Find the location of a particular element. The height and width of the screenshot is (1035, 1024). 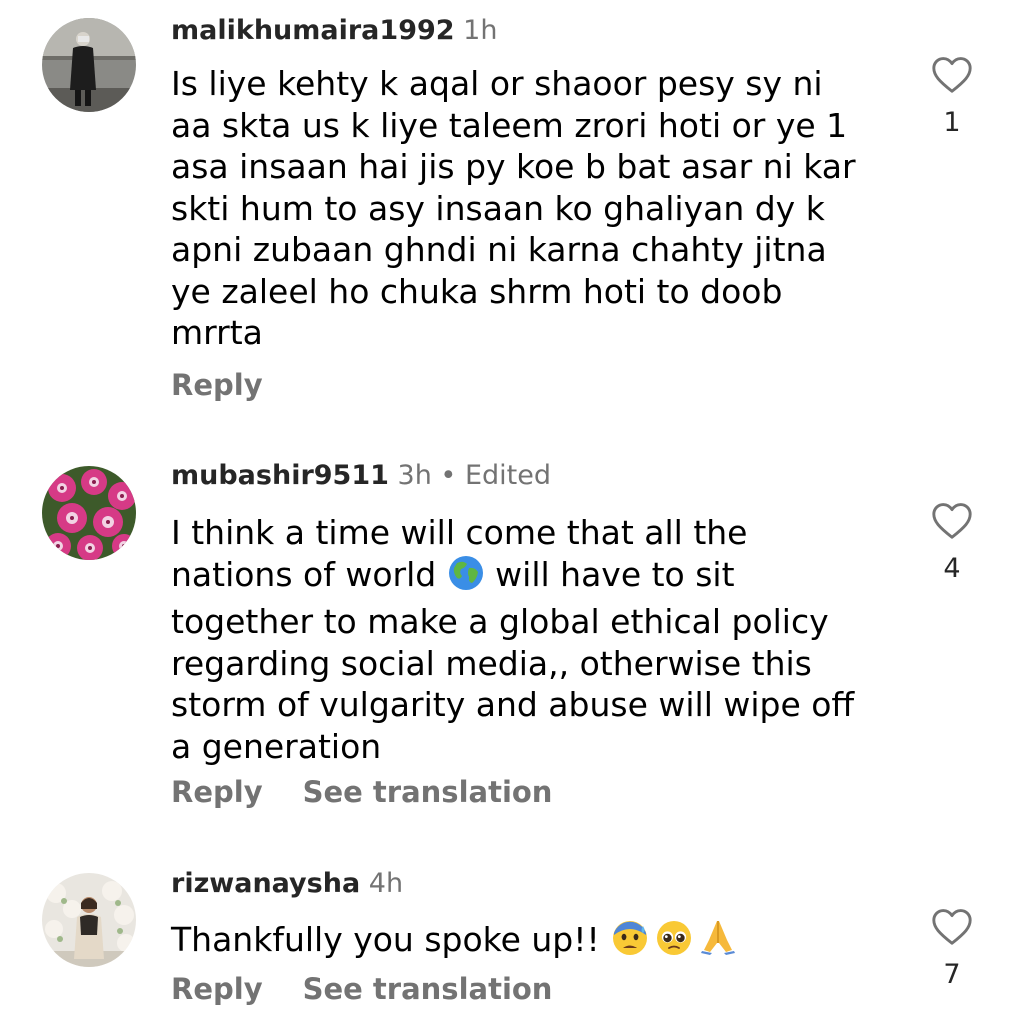

pleading-face-icon is located at coordinates (674, 942).